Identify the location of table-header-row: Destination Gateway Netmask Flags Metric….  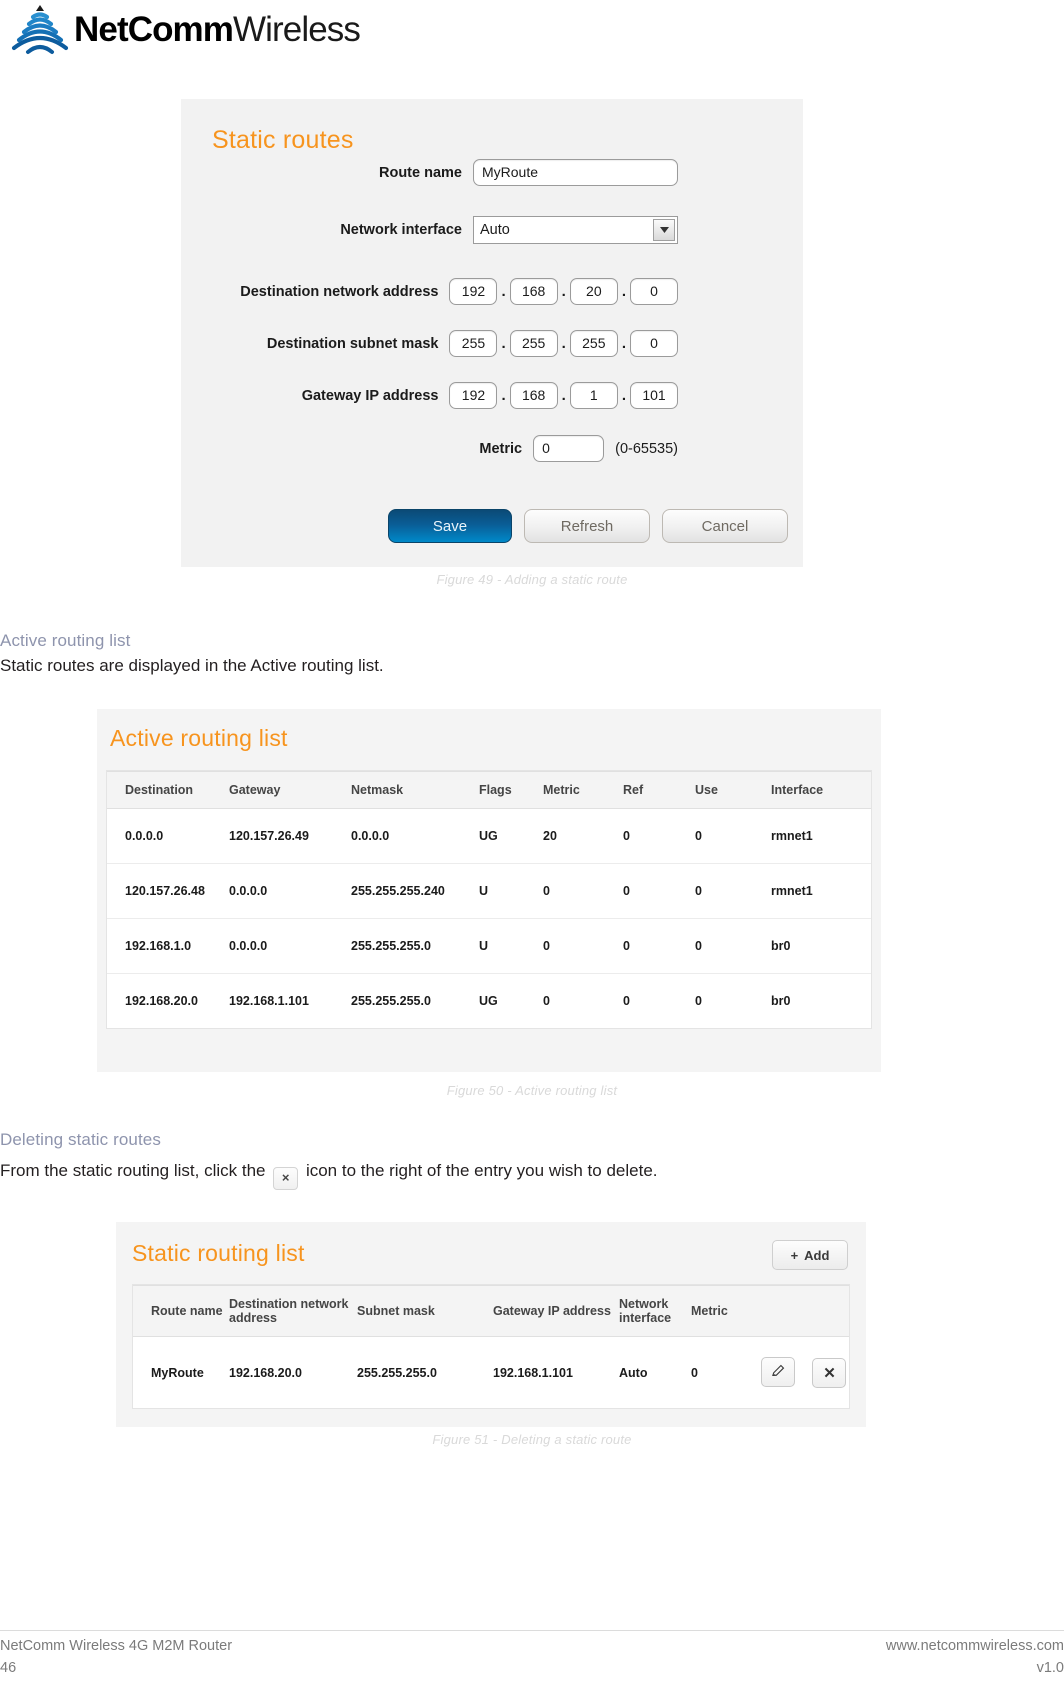
(489, 790).